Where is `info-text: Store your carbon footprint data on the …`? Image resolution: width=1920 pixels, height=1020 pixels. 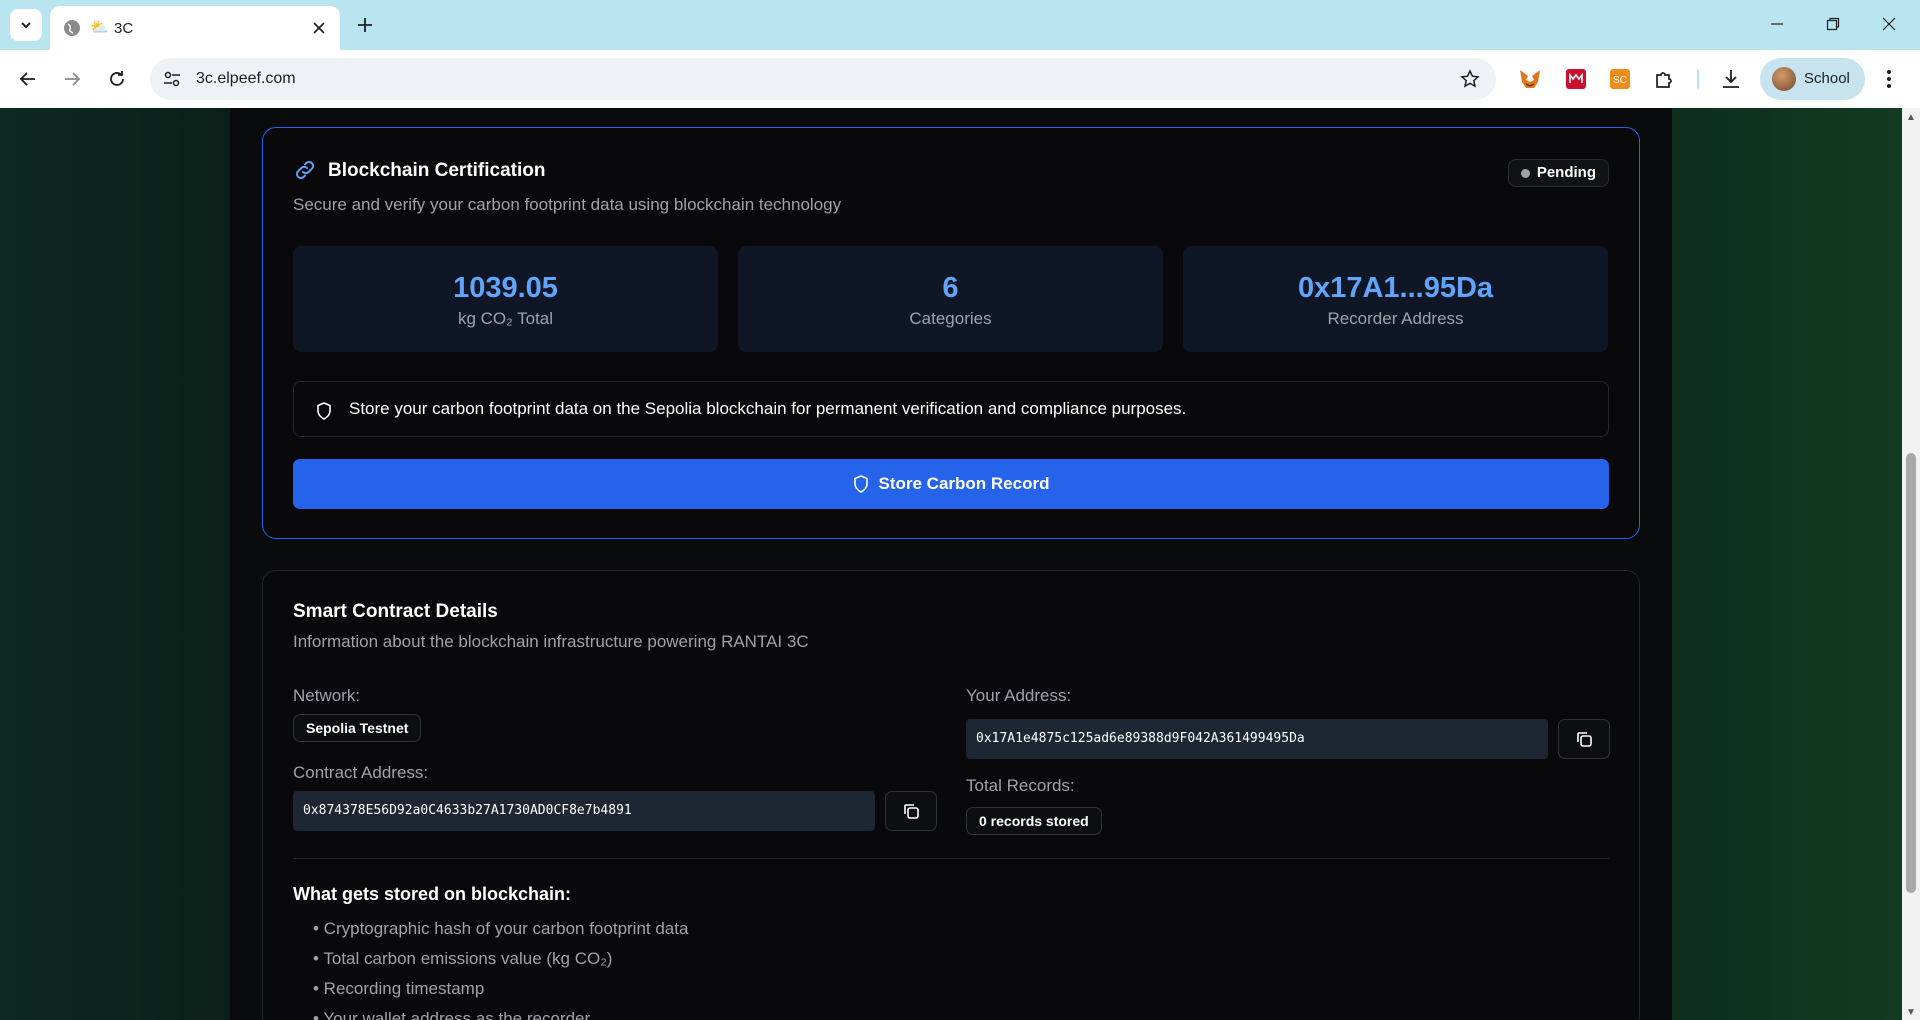
info-text: Store your carbon footprint data on the … is located at coordinates (768, 408).